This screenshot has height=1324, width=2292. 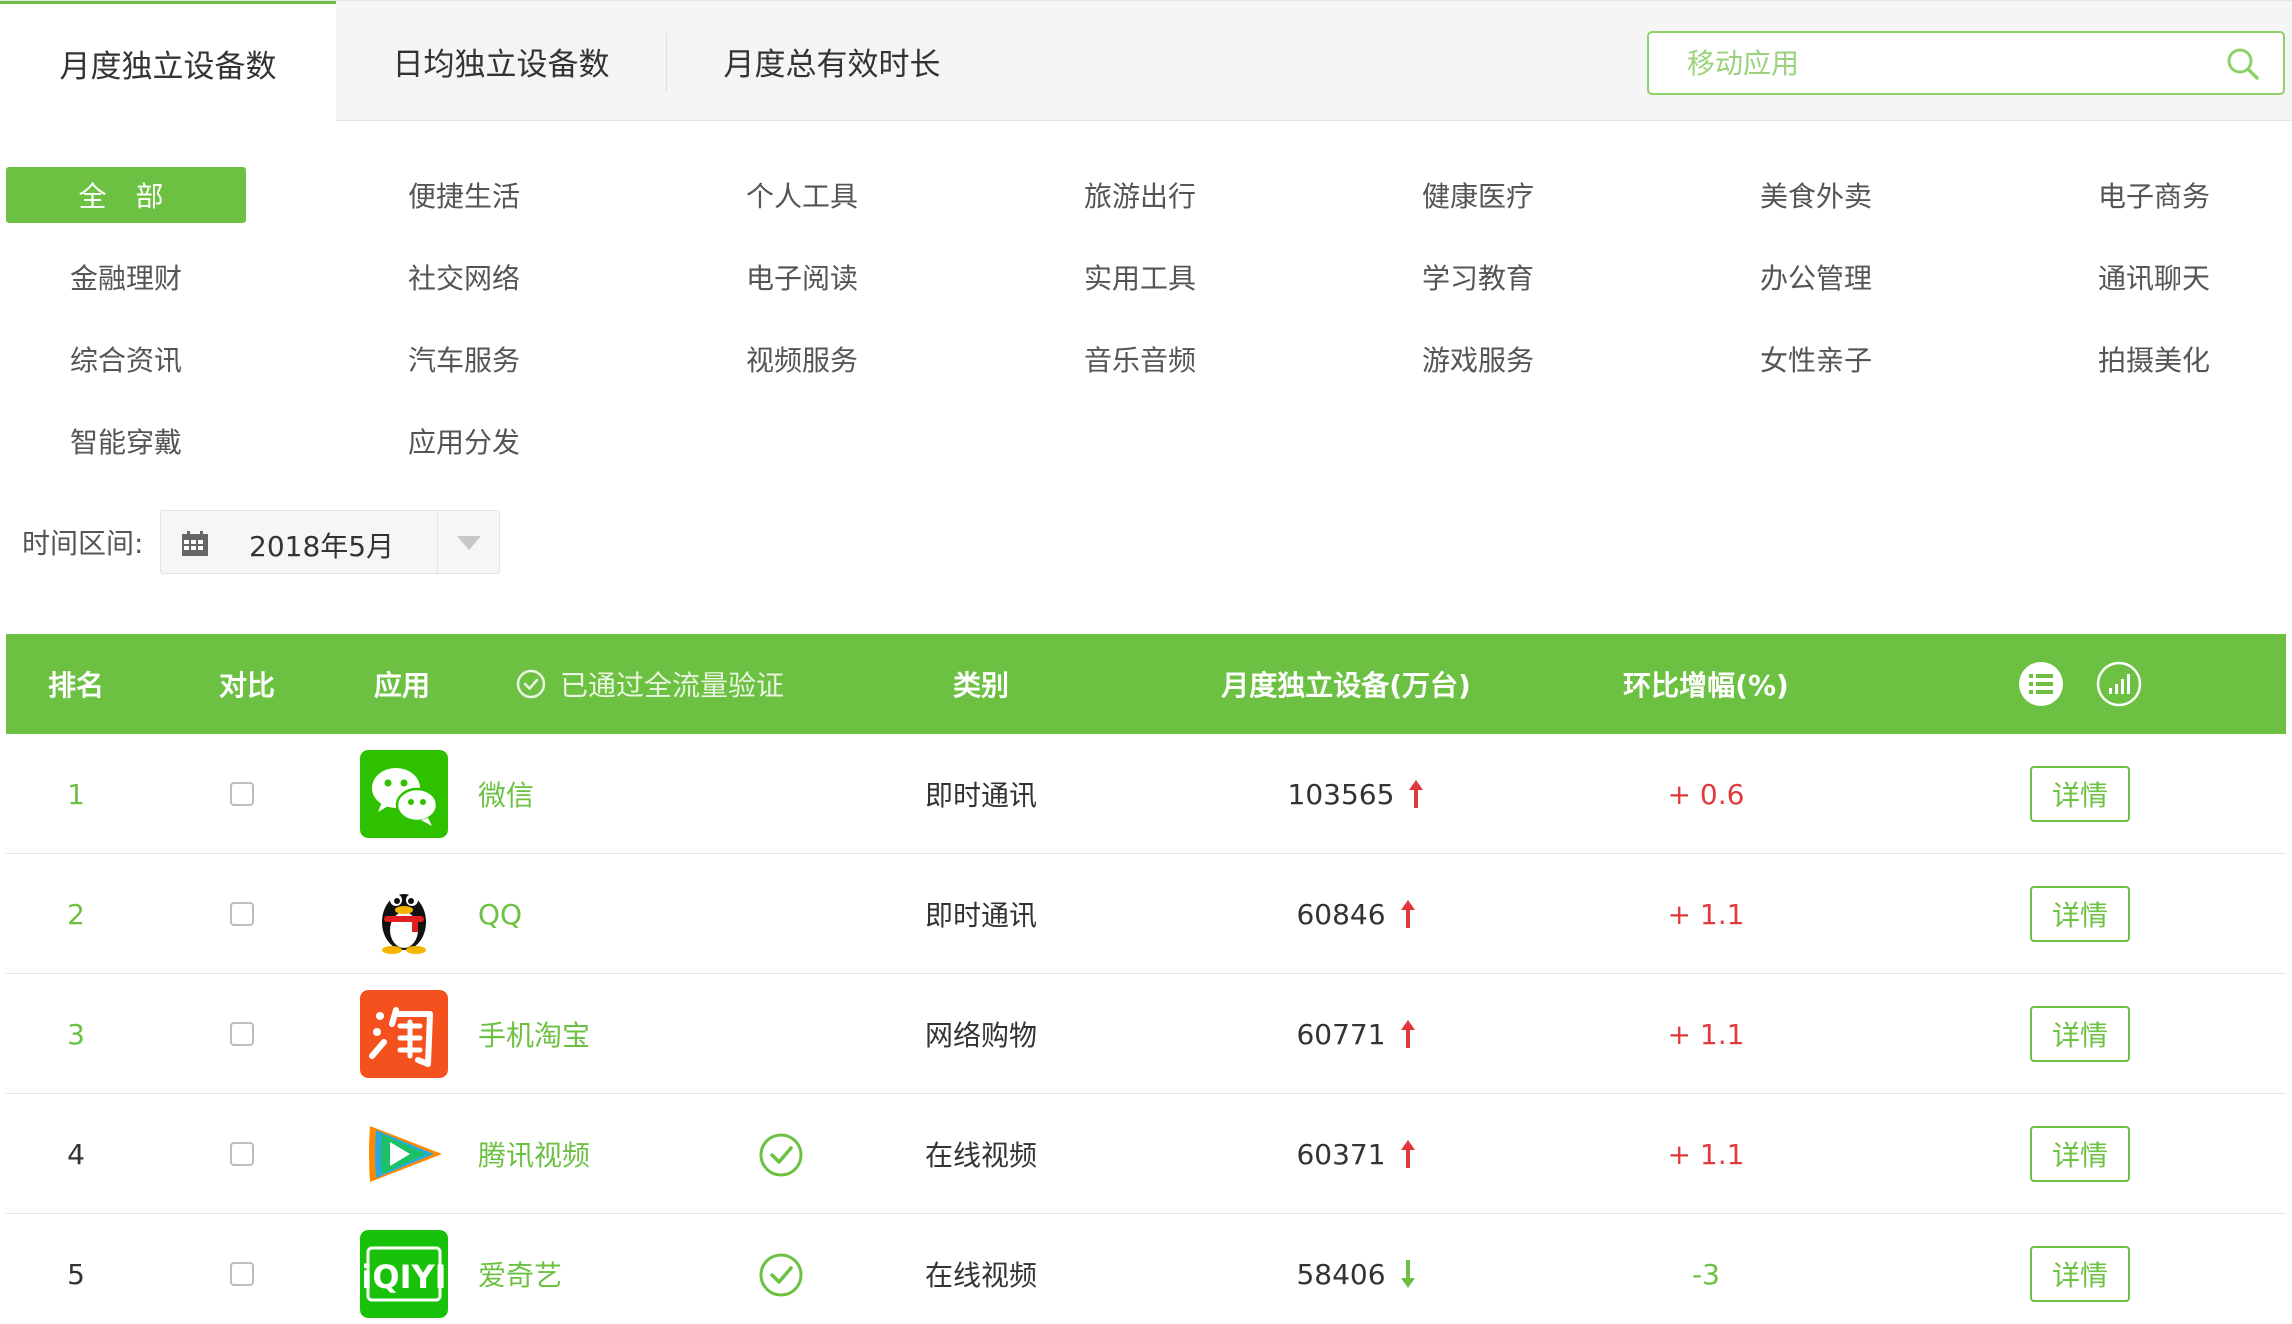 I want to click on category-item: 旅游出行, so click(x=1140, y=195).